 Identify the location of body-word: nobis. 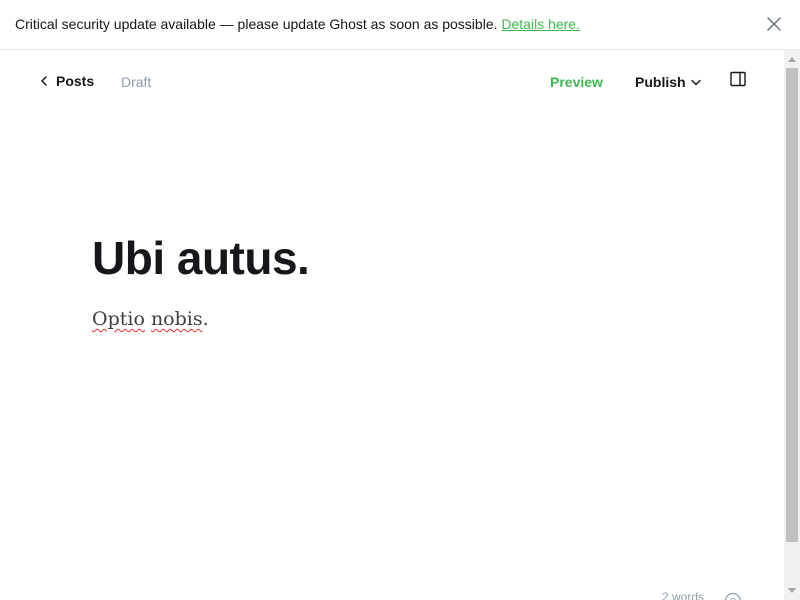
(176, 319).